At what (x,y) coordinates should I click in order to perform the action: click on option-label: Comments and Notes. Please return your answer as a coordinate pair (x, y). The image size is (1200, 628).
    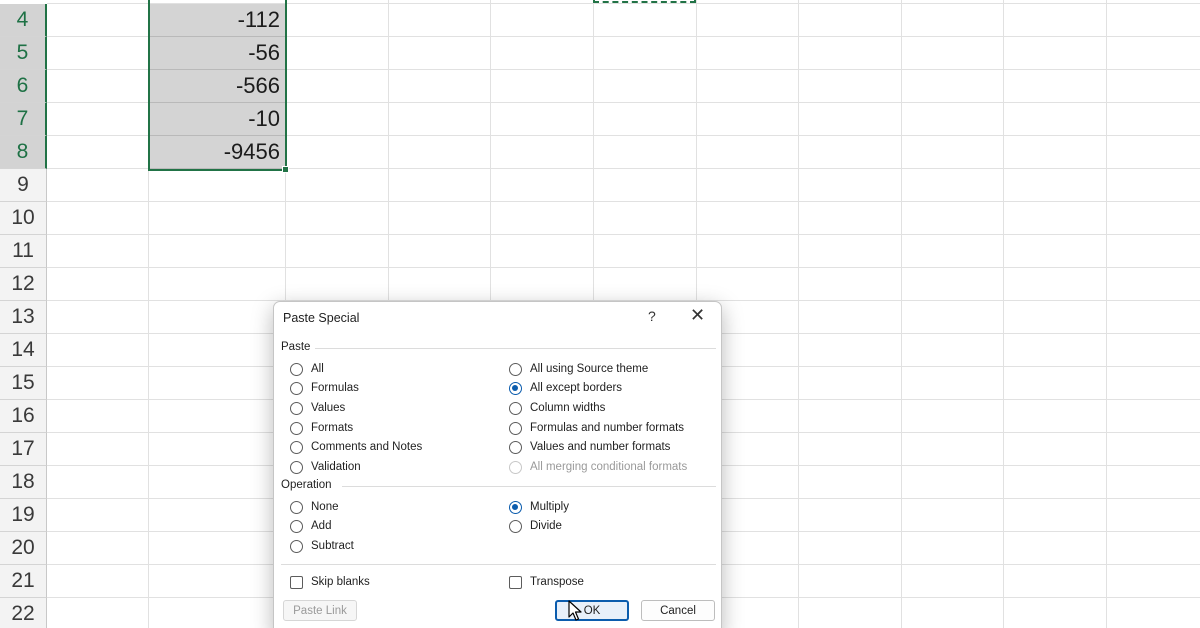
    Looking at the image, I should click on (367, 447).